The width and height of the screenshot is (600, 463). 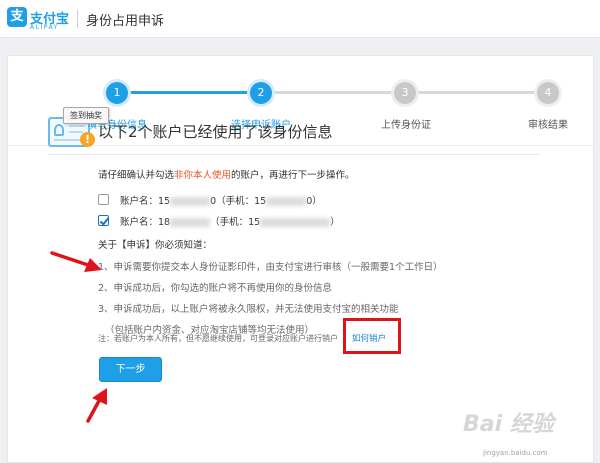 What do you see at coordinates (44, 27) in the screenshot?
I see `logo-subtext: ALIPAY` at bounding box center [44, 27].